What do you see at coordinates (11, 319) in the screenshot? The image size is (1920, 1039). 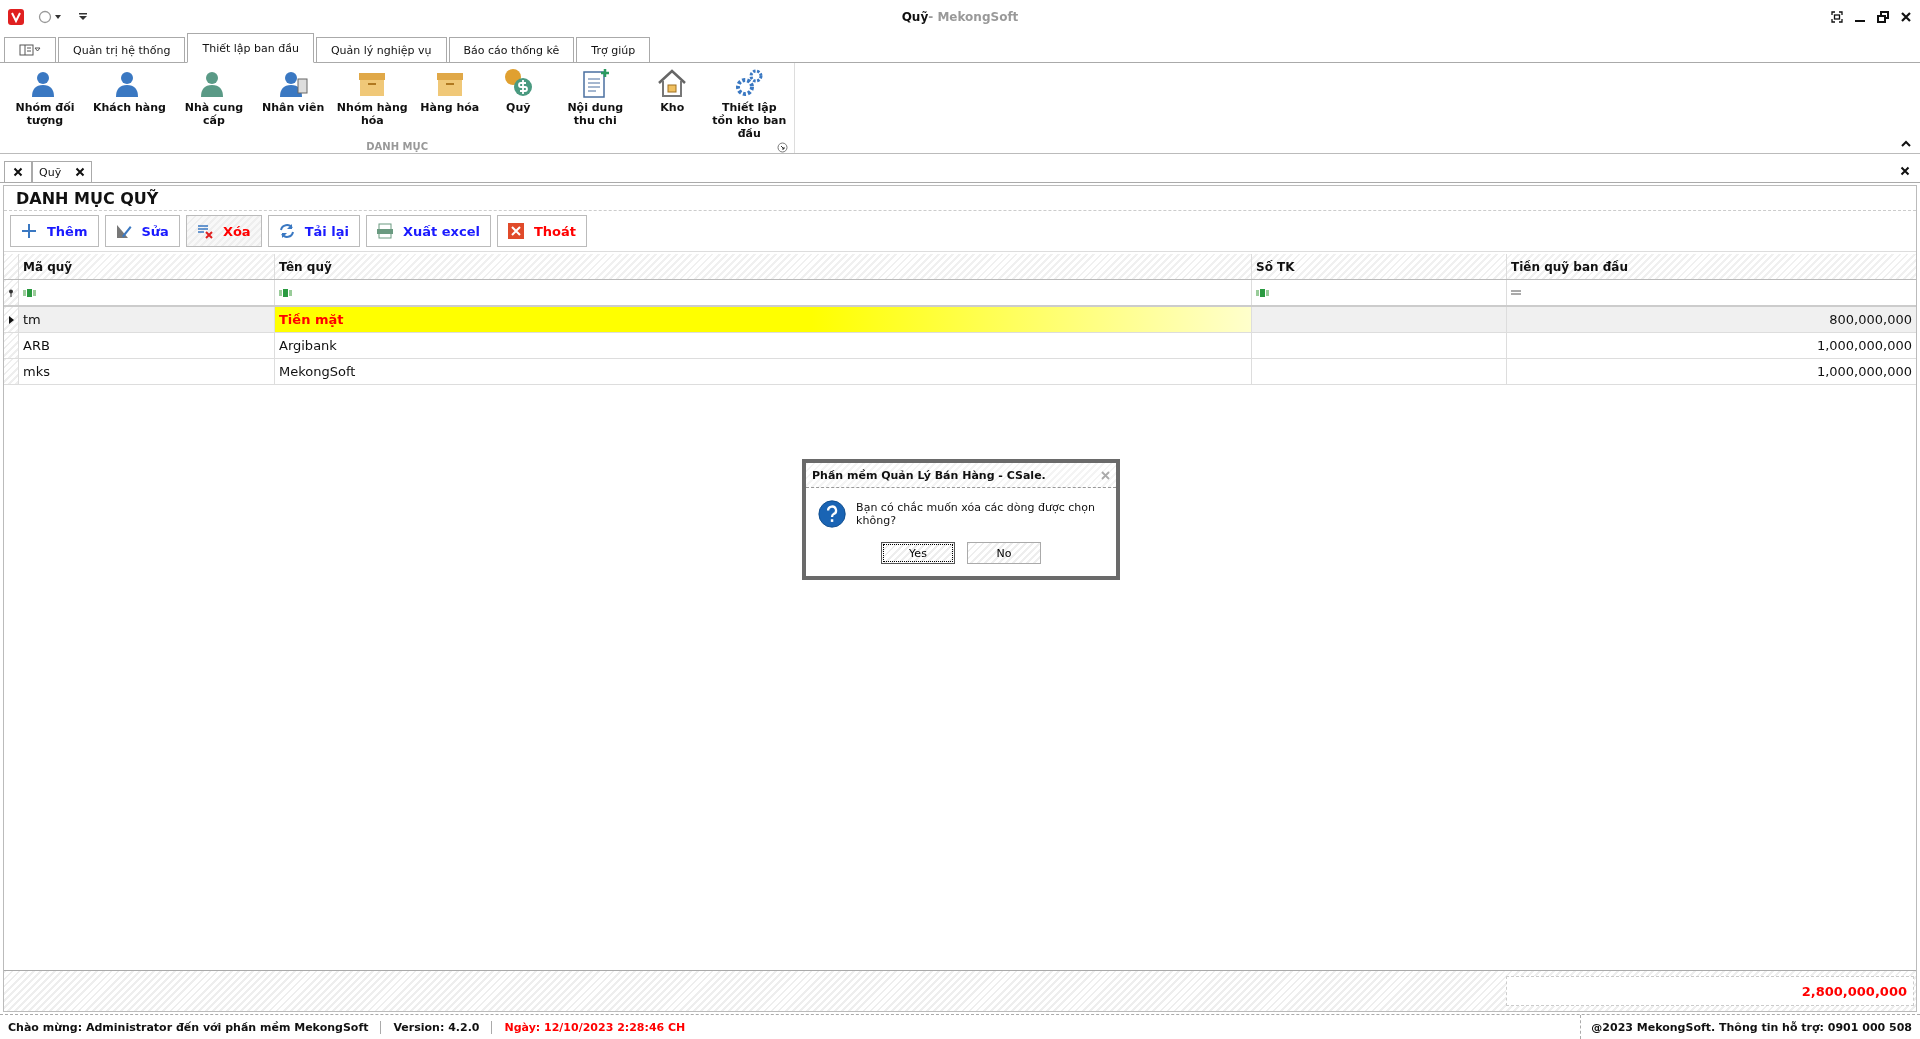 I see `row-pointer-icon` at bounding box center [11, 319].